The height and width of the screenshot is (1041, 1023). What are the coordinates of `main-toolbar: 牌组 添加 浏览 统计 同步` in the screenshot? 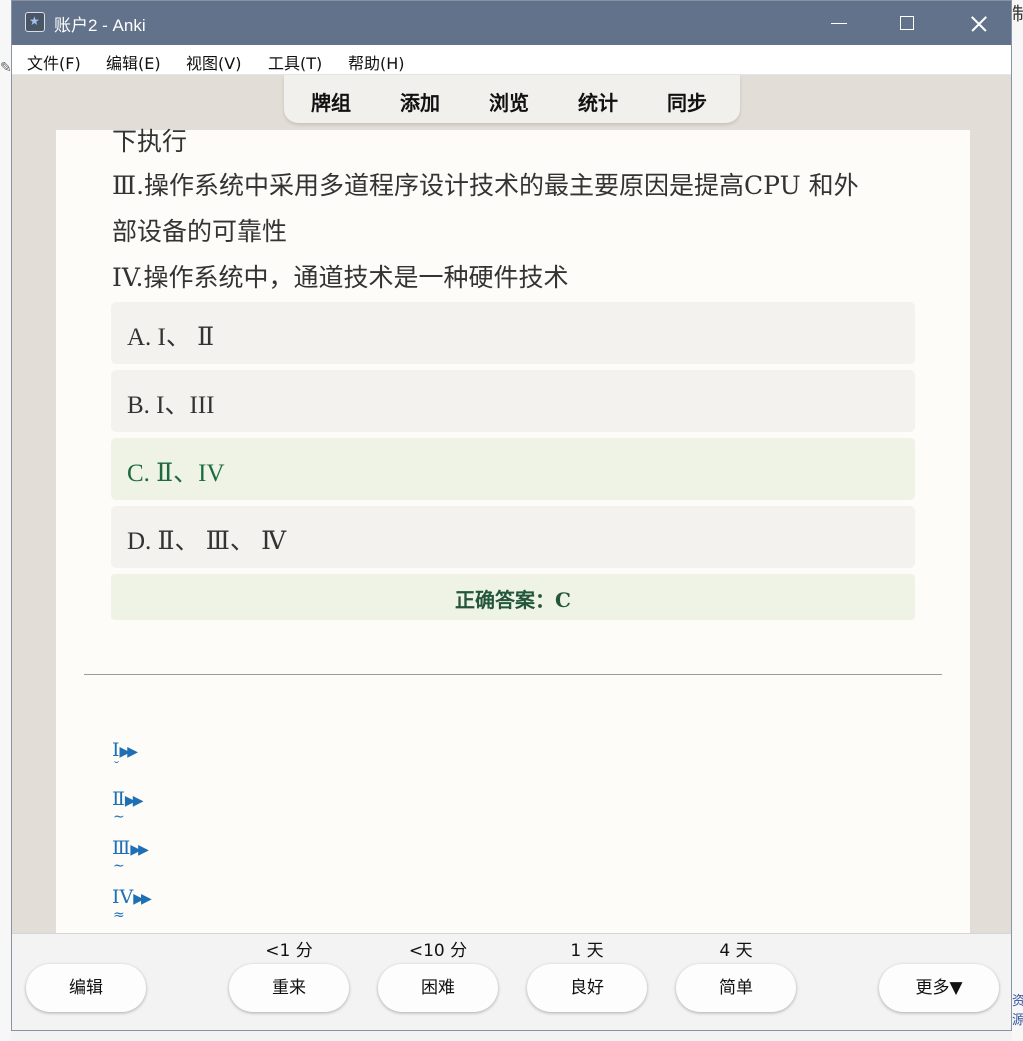 It's located at (512, 99).